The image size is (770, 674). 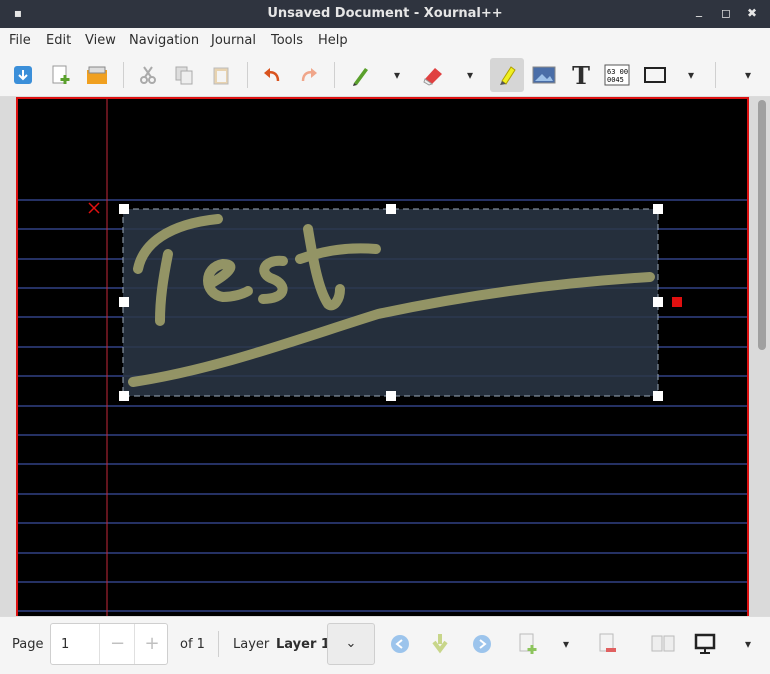 I want to click on text-icon: T, so click(x=581, y=75).